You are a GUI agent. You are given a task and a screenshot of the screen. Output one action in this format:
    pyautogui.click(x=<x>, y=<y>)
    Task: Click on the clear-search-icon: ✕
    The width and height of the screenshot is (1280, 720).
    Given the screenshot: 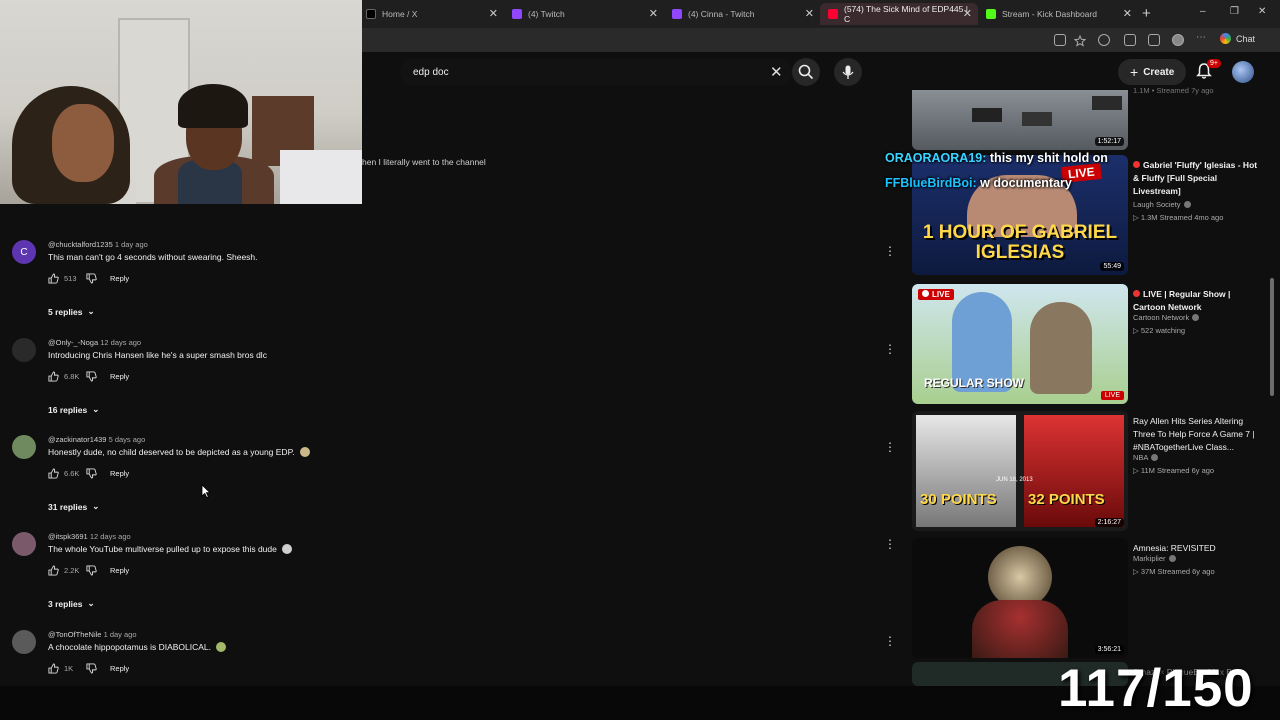 What is the action you would take?
    pyautogui.click(x=776, y=72)
    